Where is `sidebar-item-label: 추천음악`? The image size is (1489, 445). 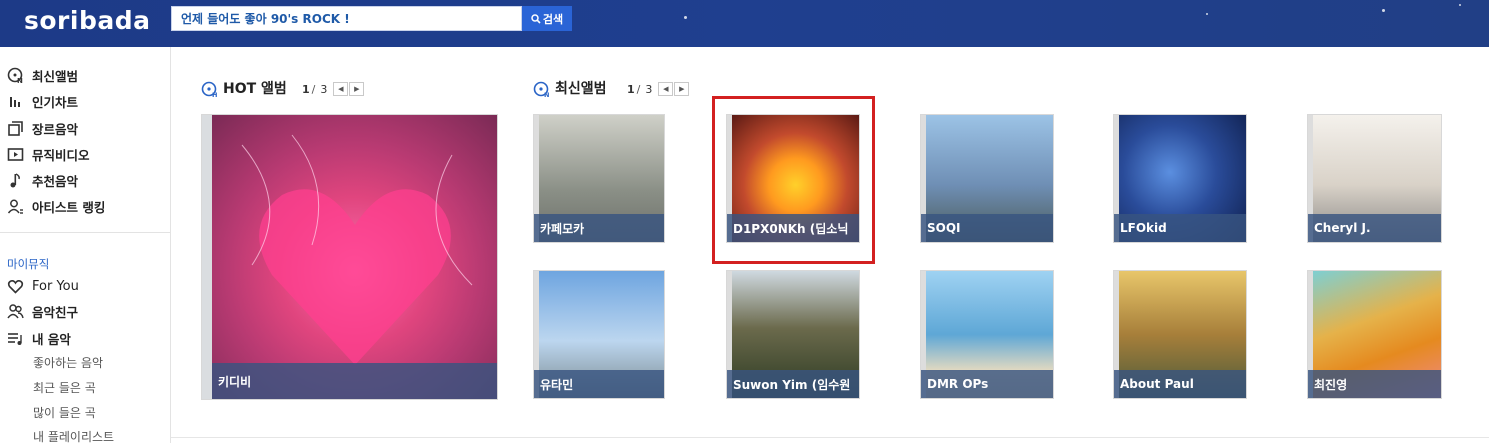
sidebar-item-label: 추천음악 is located at coordinates (55, 181).